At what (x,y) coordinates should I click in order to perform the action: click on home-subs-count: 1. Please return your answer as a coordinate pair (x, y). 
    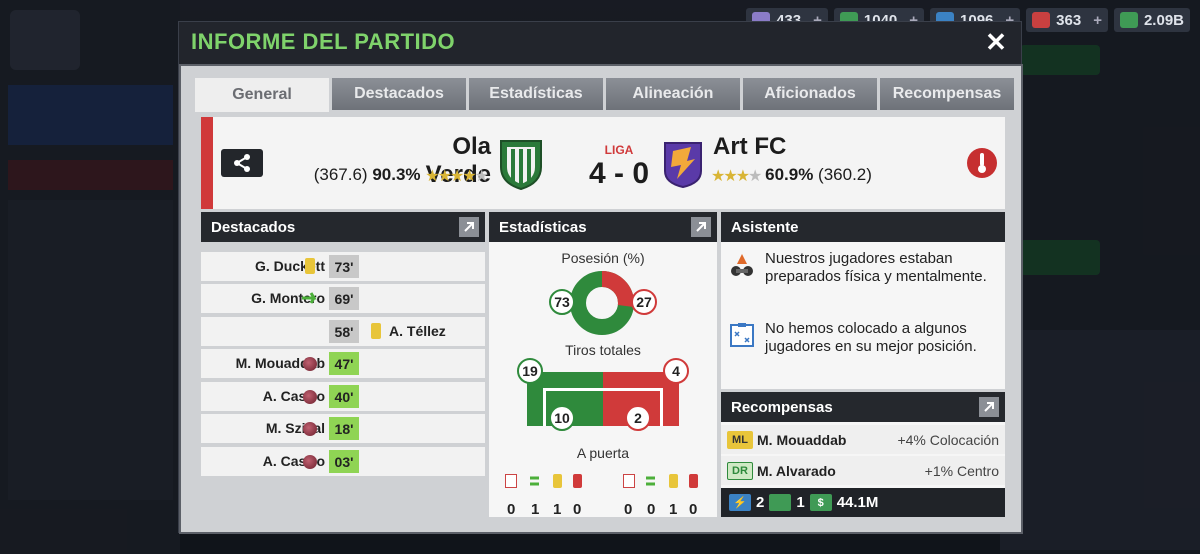
    Looking at the image, I should click on (535, 509).